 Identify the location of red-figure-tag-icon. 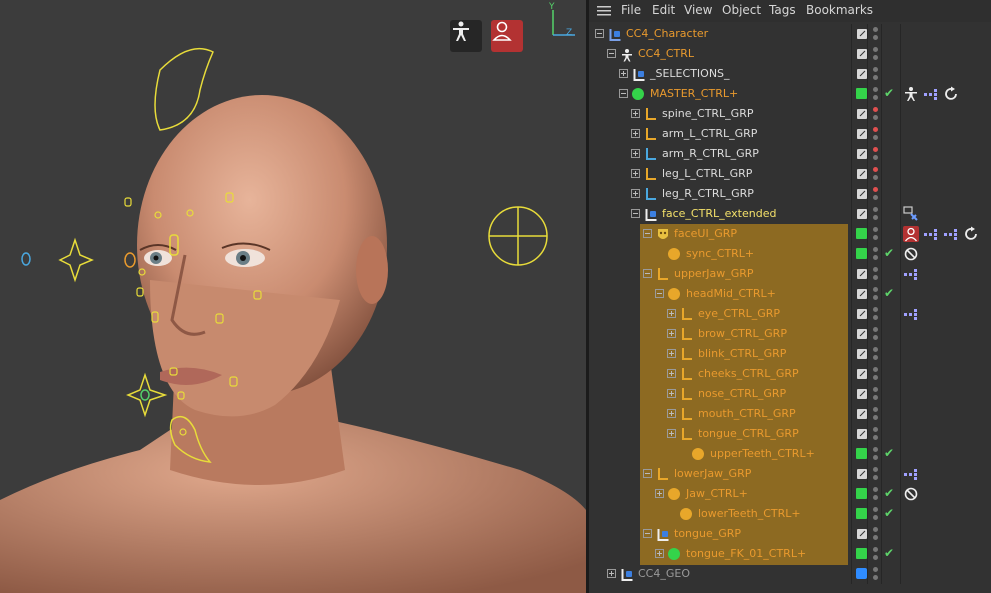
(911, 234).